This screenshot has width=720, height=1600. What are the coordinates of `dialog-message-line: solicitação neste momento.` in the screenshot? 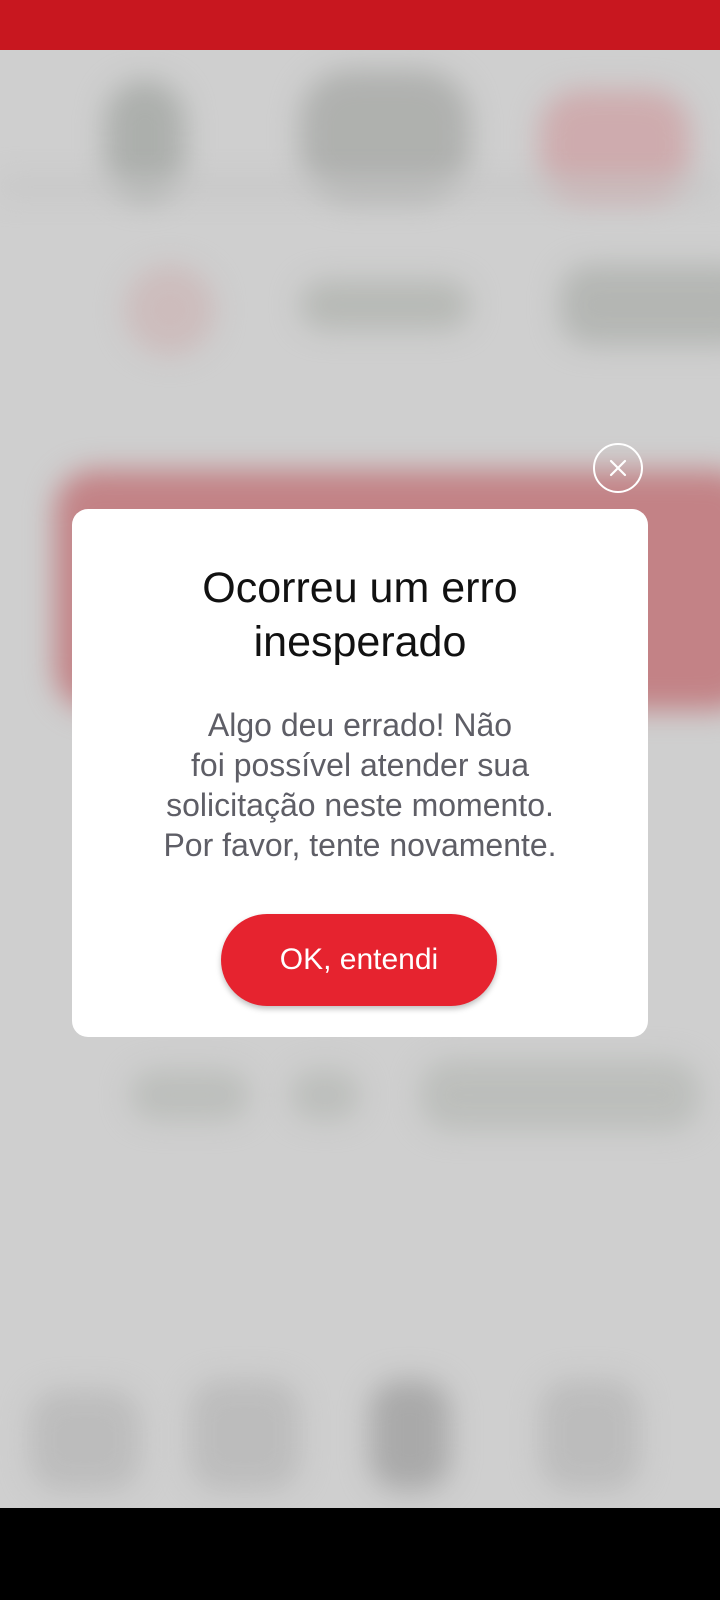 It's located at (360, 805).